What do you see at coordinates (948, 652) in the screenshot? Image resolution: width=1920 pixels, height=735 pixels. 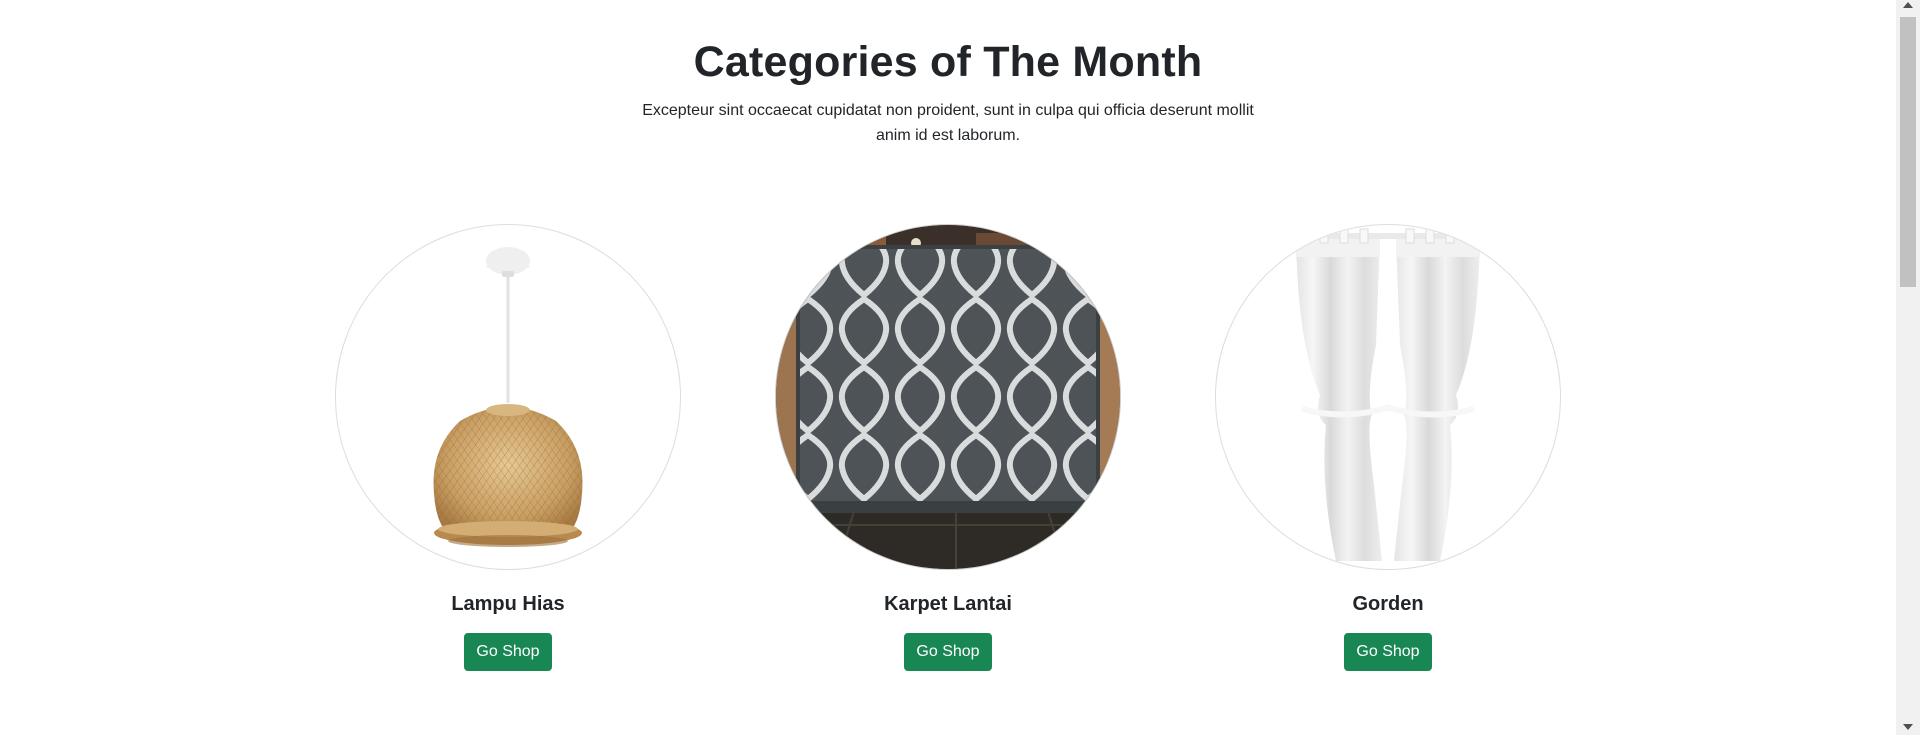 I see `go-shop-button-karpet-lantai: Go Shop` at bounding box center [948, 652].